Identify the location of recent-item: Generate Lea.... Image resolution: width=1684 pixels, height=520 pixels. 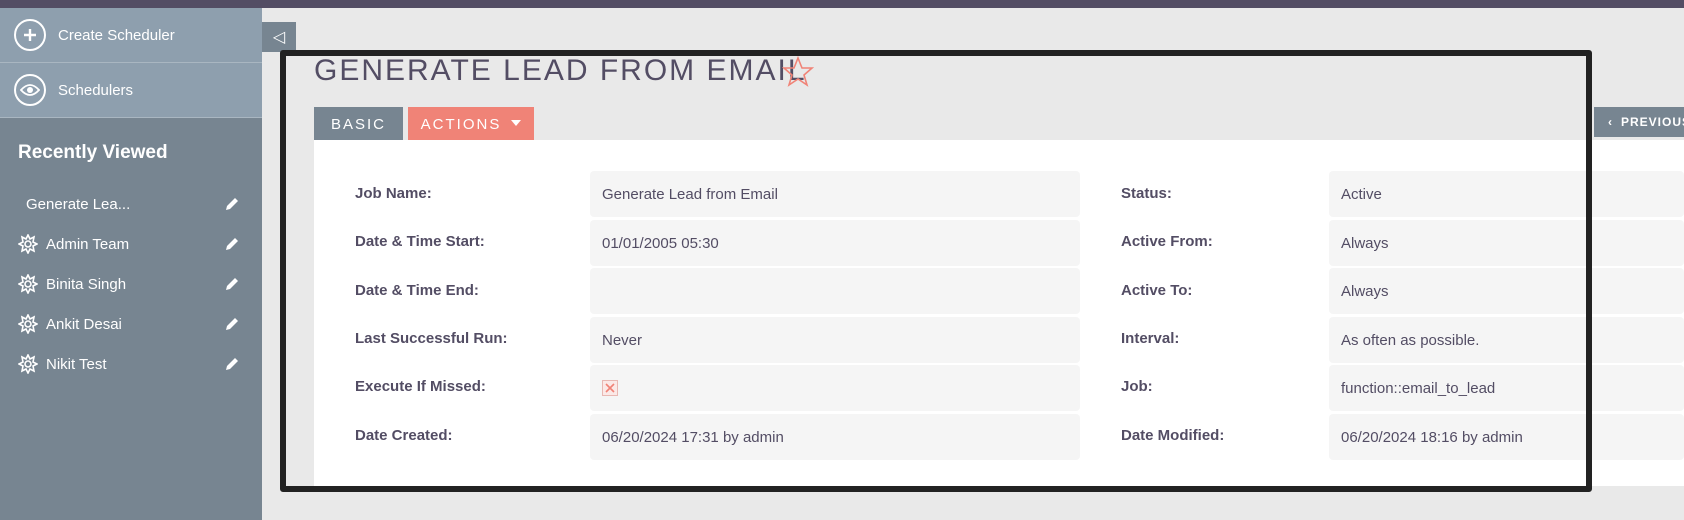
(131, 204).